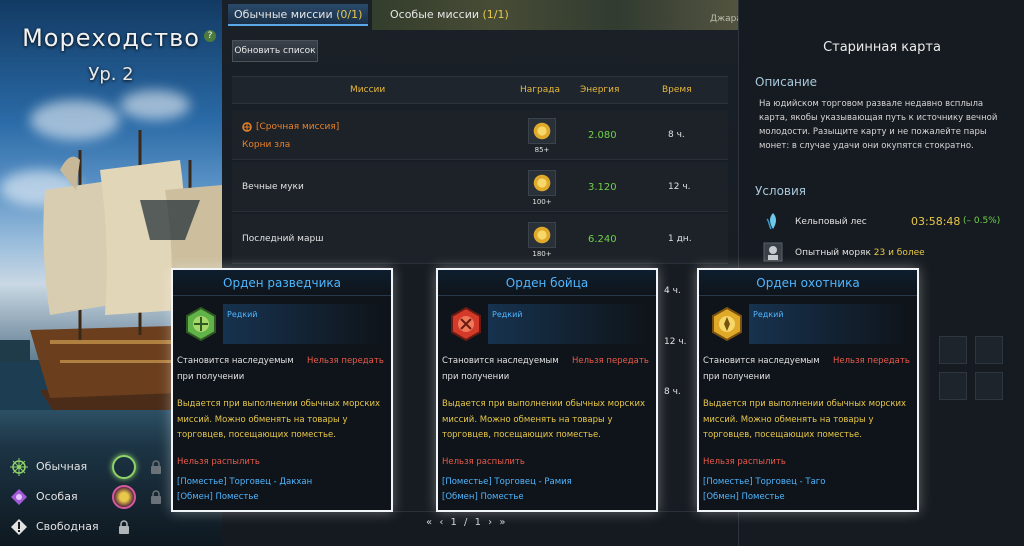 Image resolution: width=1024 pixels, height=546 pixels. What do you see at coordinates (283, 239) in the screenshot?
I see `mission-name: Последний марш` at bounding box center [283, 239].